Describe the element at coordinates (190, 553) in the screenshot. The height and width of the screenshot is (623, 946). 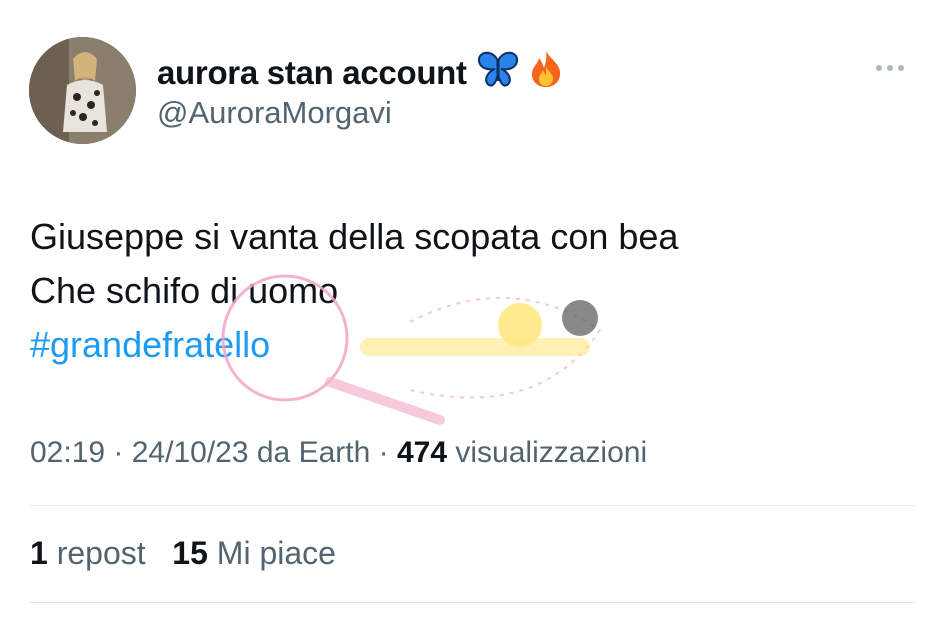
I see `likes-count: 15` at that location.